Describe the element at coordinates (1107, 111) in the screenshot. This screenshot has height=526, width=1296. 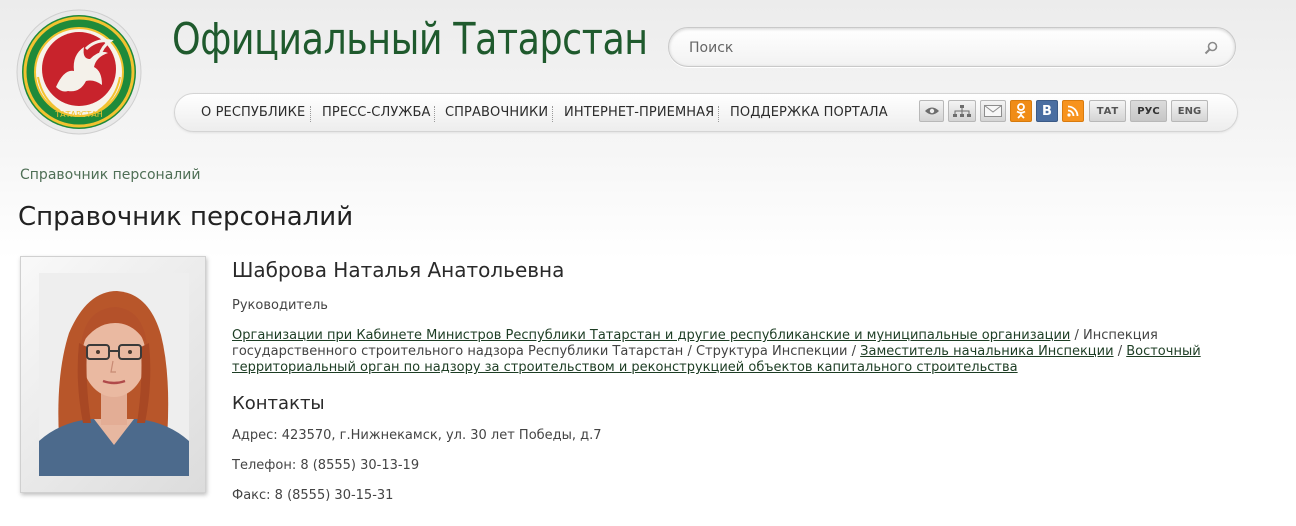
I see `lang-tatar-button: ТАТ` at that location.